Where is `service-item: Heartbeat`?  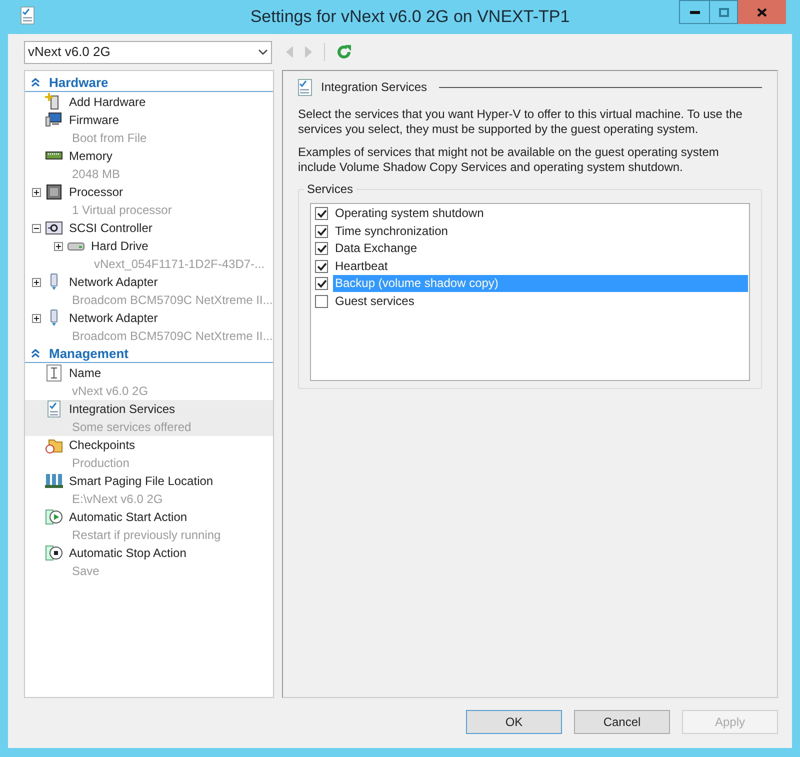 service-item: Heartbeat is located at coordinates (540, 266).